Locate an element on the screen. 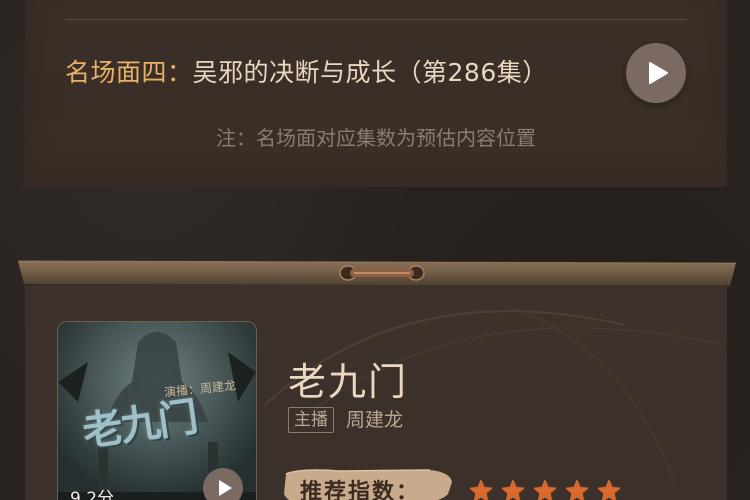 This screenshot has width=750, height=500. recommend-label: 推荐指数： is located at coordinates (360, 490).